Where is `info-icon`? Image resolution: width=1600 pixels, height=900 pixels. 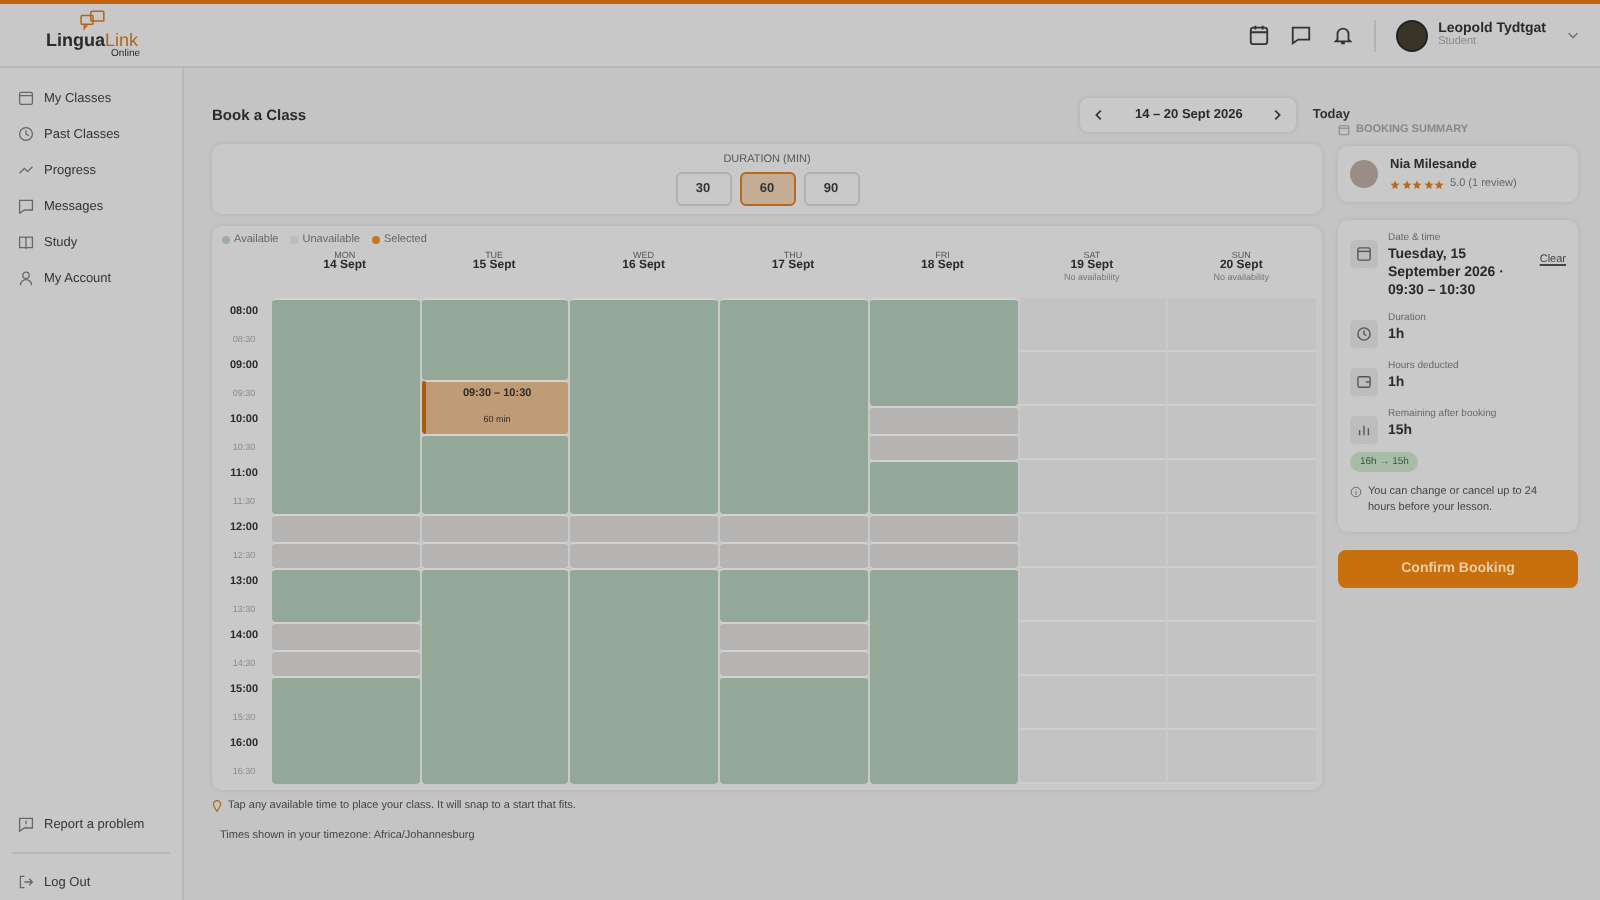 info-icon is located at coordinates (1356, 492).